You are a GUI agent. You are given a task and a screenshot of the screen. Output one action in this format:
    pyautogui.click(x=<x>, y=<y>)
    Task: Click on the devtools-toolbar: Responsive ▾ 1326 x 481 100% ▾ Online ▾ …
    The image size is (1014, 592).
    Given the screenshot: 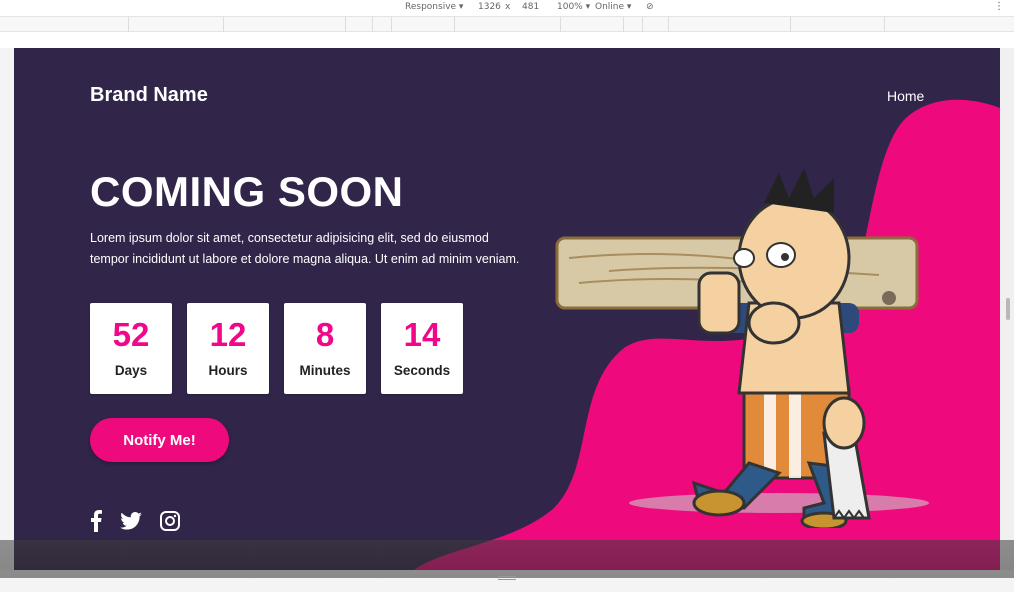 What is the action you would take?
    pyautogui.click(x=507, y=8)
    